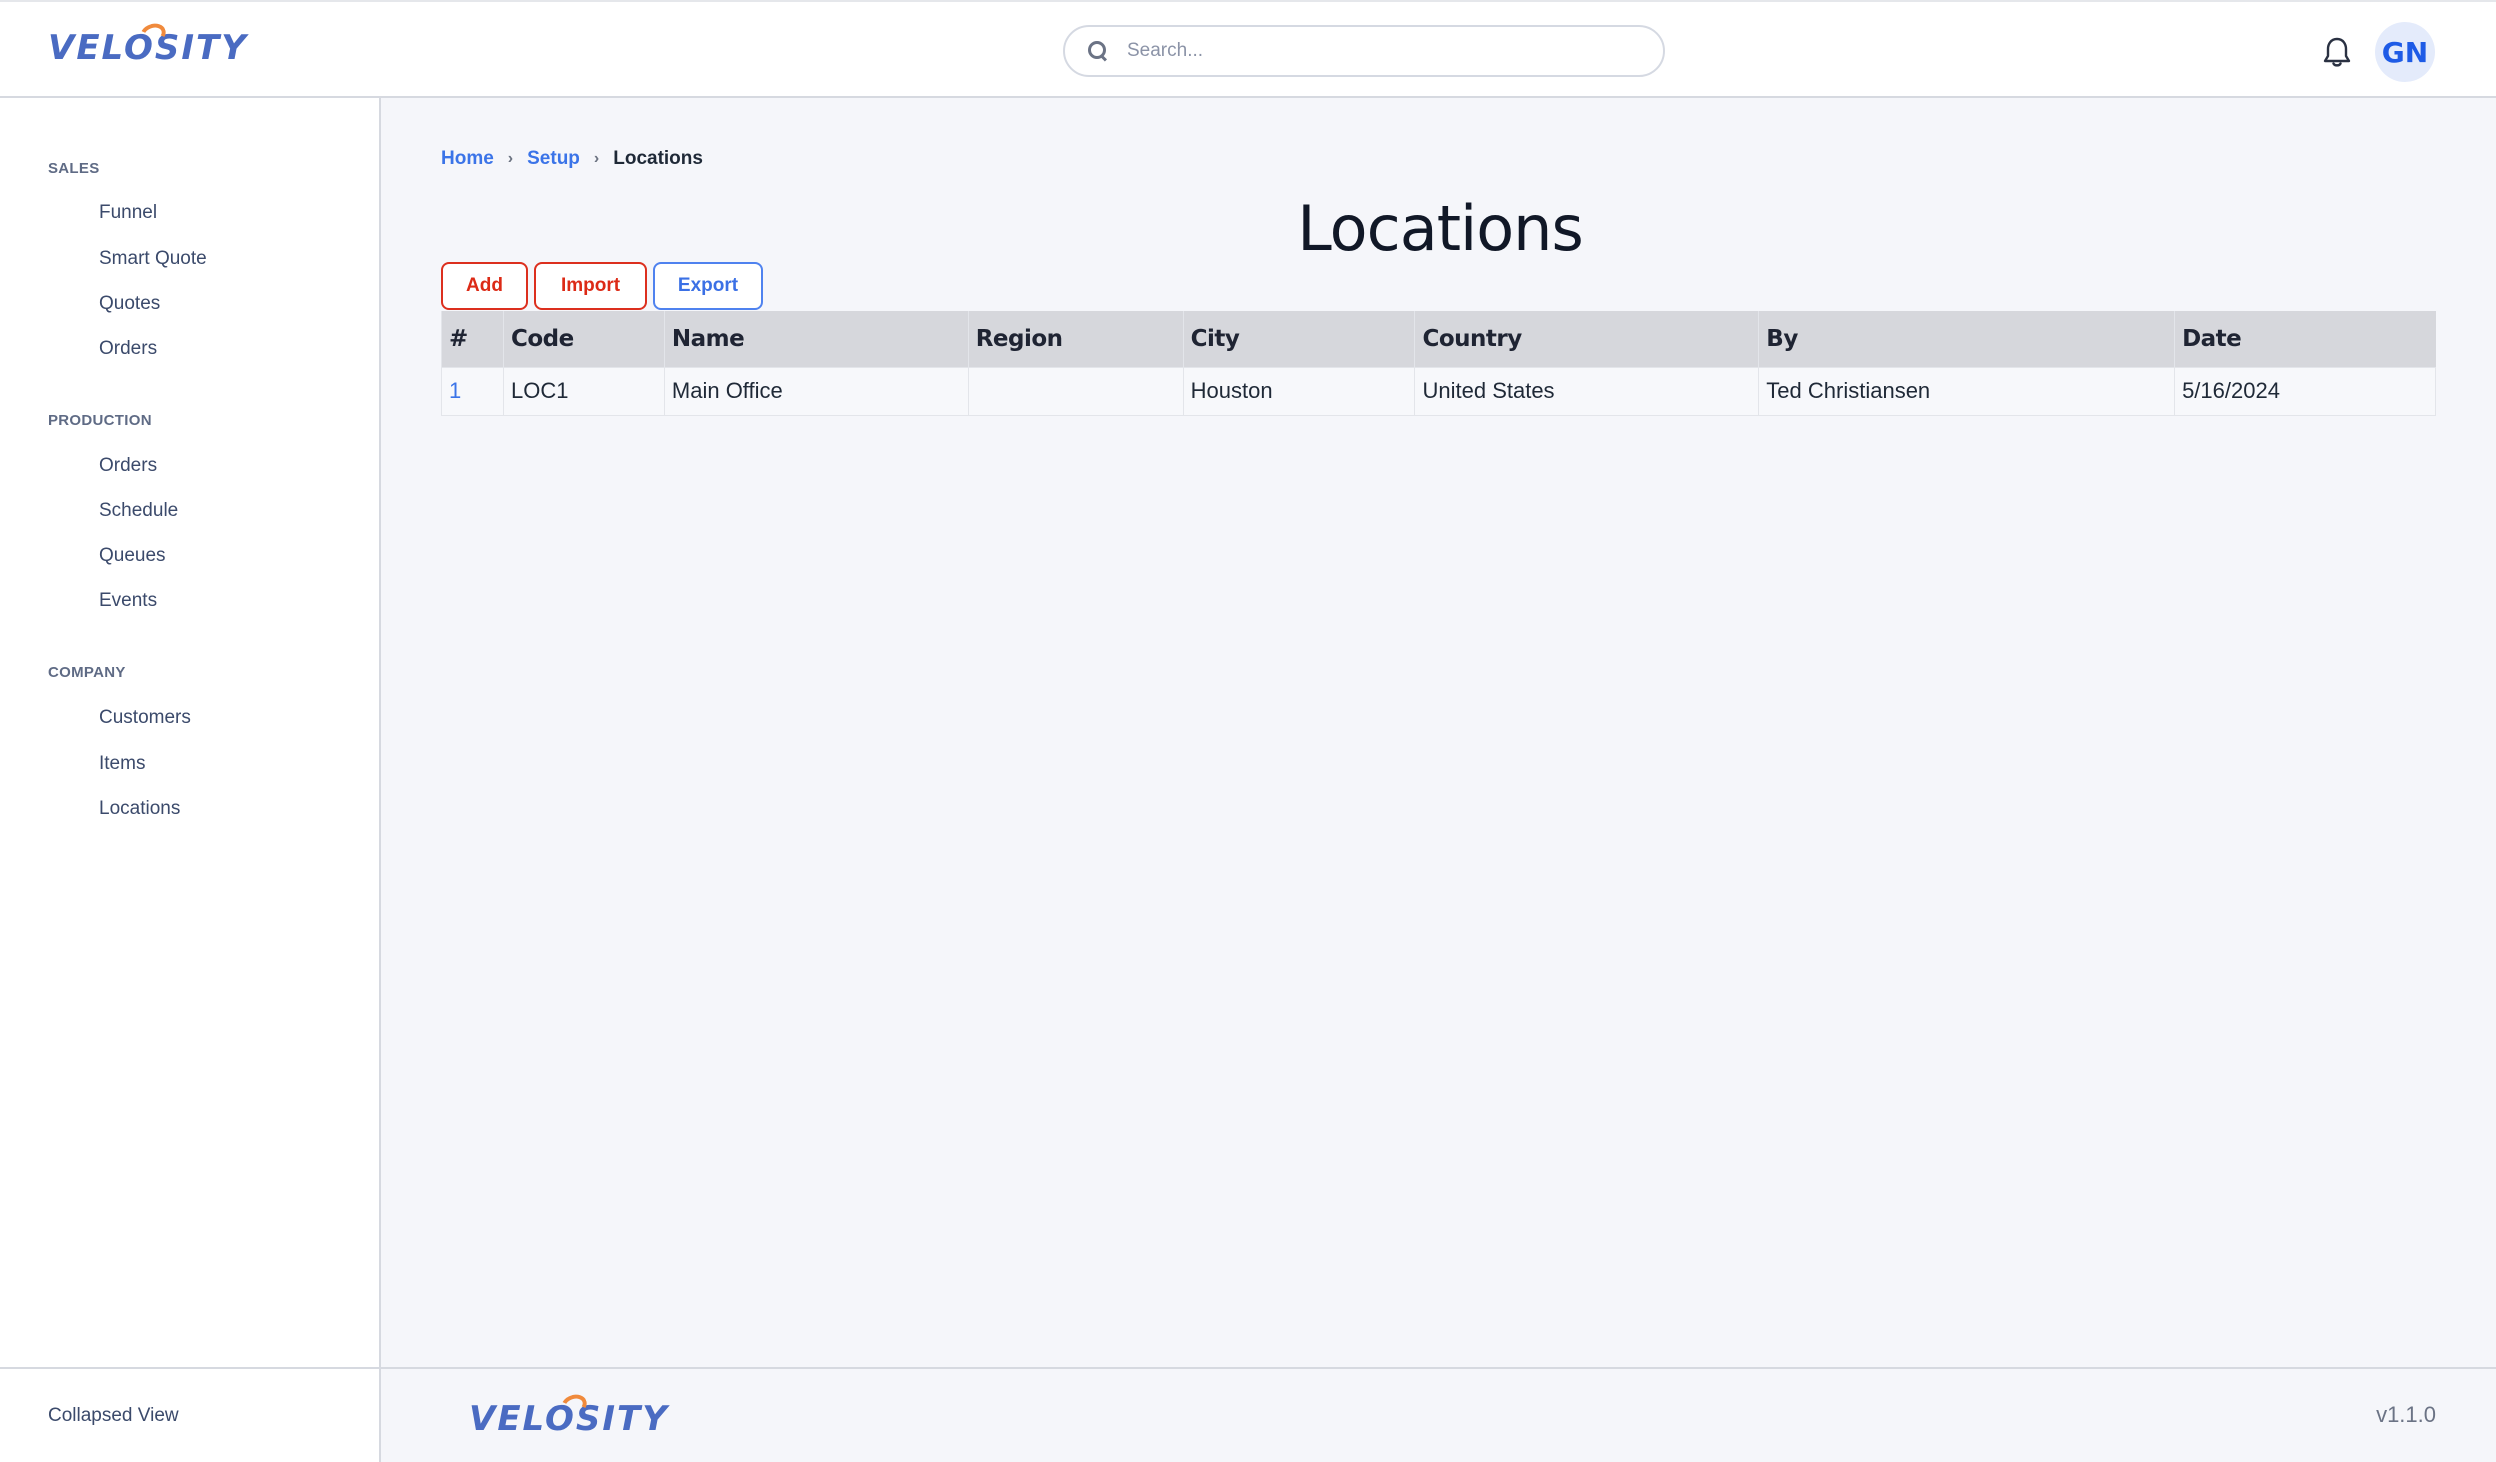 The height and width of the screenshot is (1462, 2496). What do you see at coordinates (190, 1414) in the screenshot?
I see `sidebar-footer: Collapsed View` at bounding box center [190, 1414].